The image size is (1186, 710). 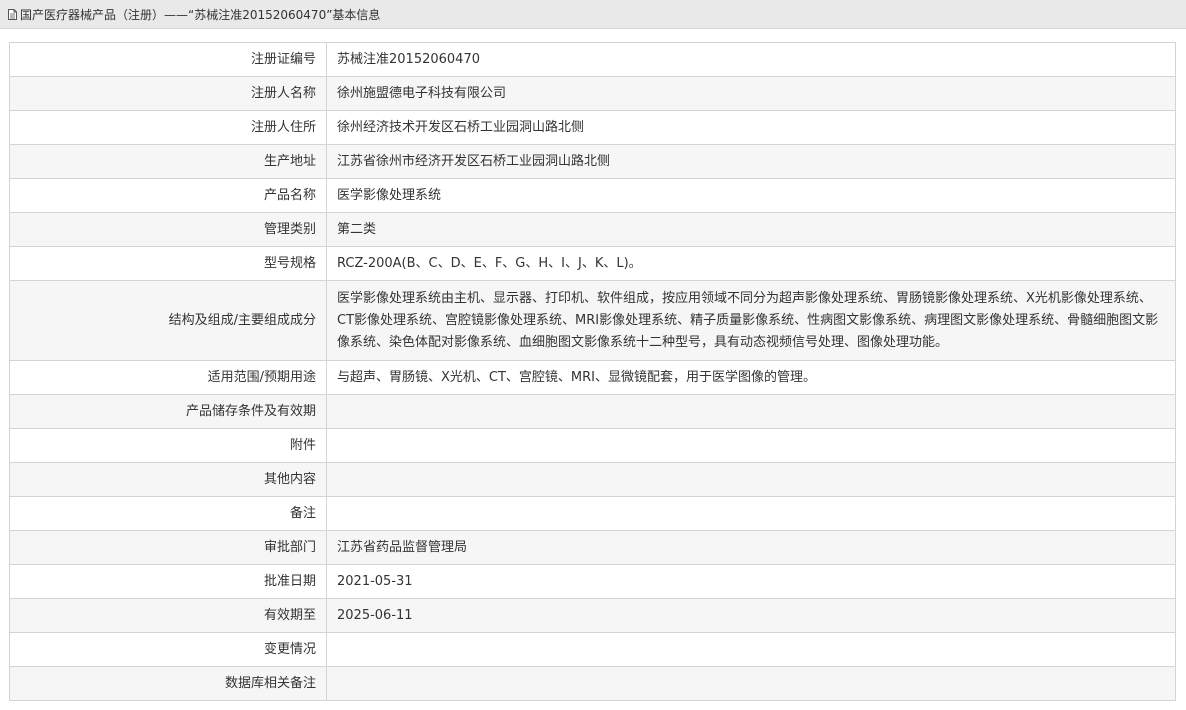 I want to click on row-label: 管理类别, so click(x=168, y=229).